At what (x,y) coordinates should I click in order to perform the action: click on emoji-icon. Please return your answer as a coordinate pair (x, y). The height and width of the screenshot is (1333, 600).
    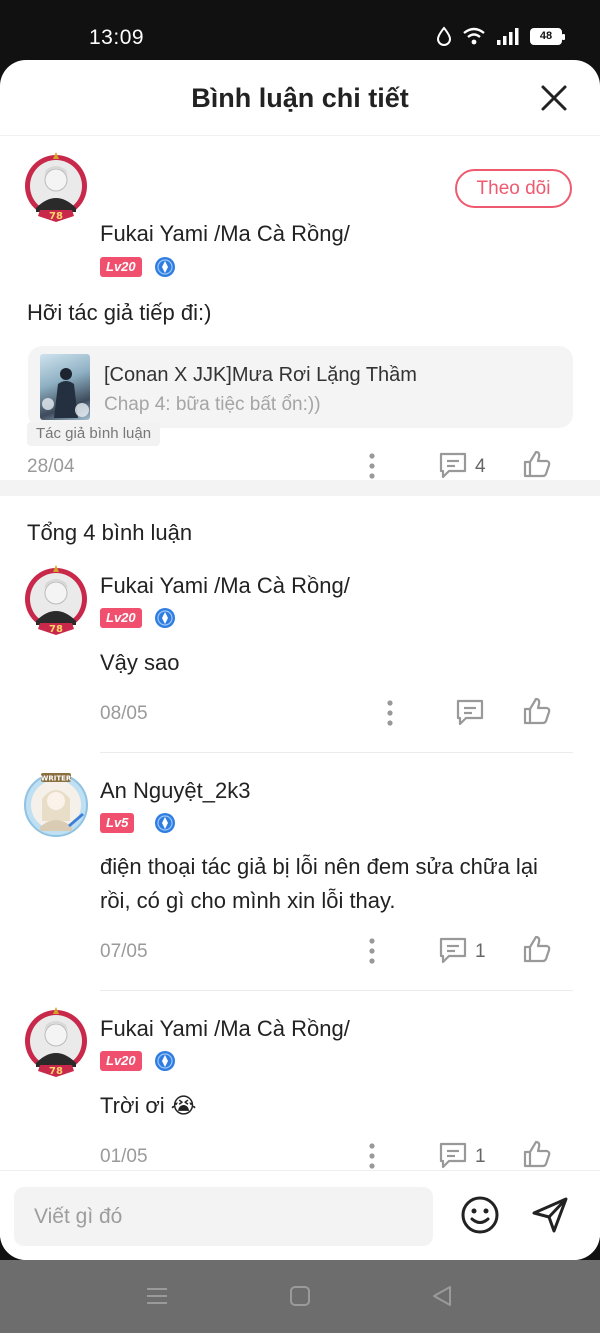
    Looking at the image, I should click on (480, 1215).